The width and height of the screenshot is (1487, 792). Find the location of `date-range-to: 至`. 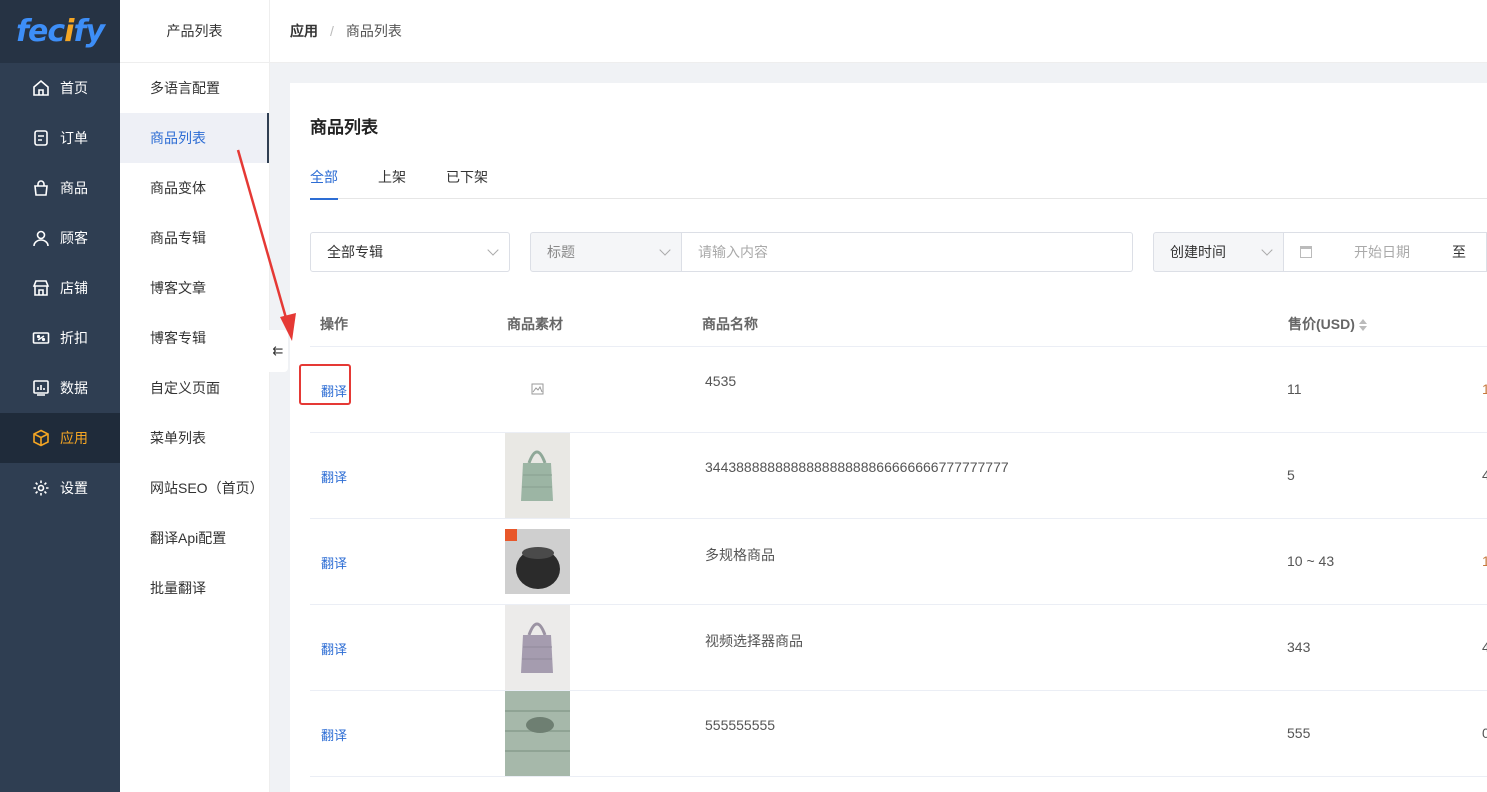

date-range-to: 至 is located at coordinates (1459, 252).